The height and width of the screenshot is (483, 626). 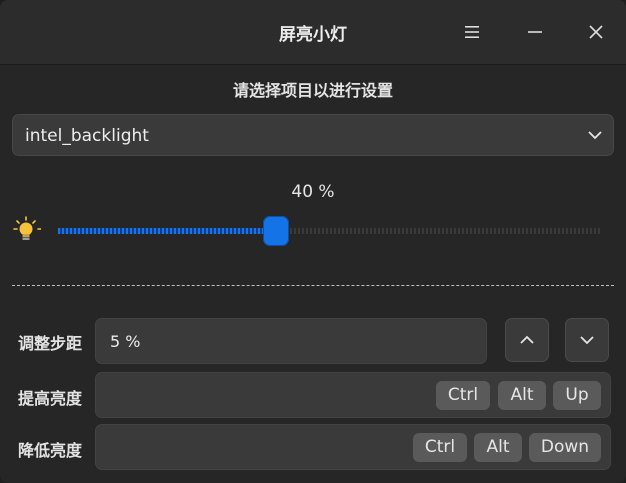 What do you see at coordinates (312, 90) in the screenshot?
I see `device-prompt: 请选择项目以进行设置` at bounding box center [312, 90].